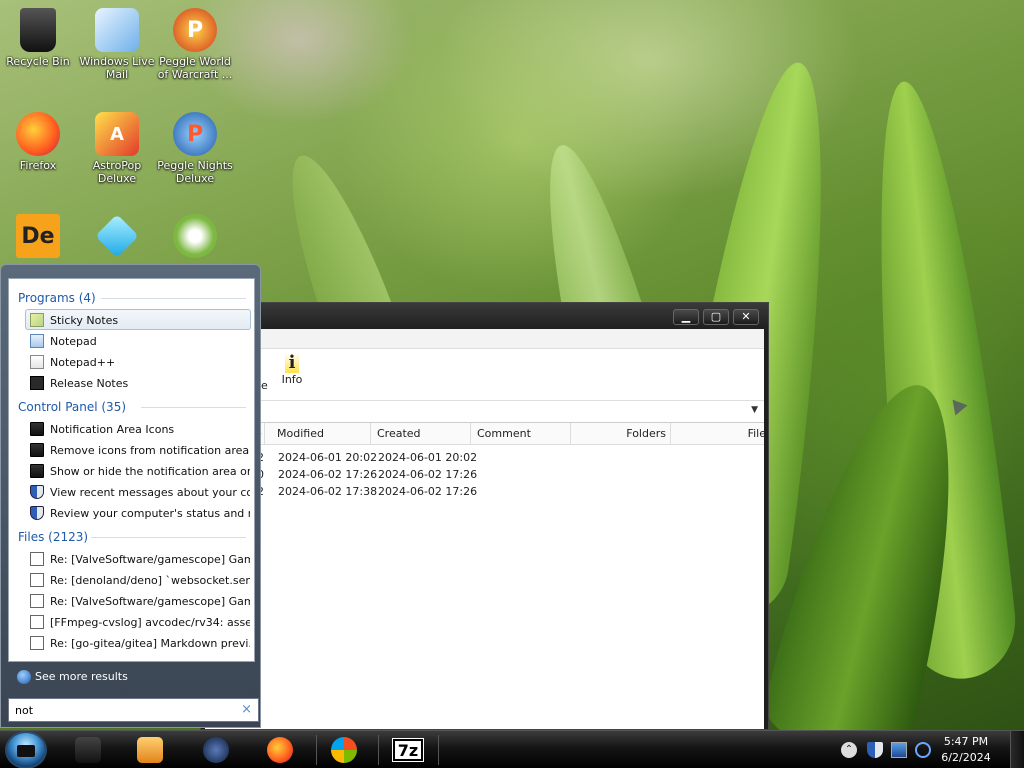 The width and height of the screenshot is (1024, 768). Describe the element at coordinates (37, 320) in the screenshot. I see `sticky-notes-icon` at that location.